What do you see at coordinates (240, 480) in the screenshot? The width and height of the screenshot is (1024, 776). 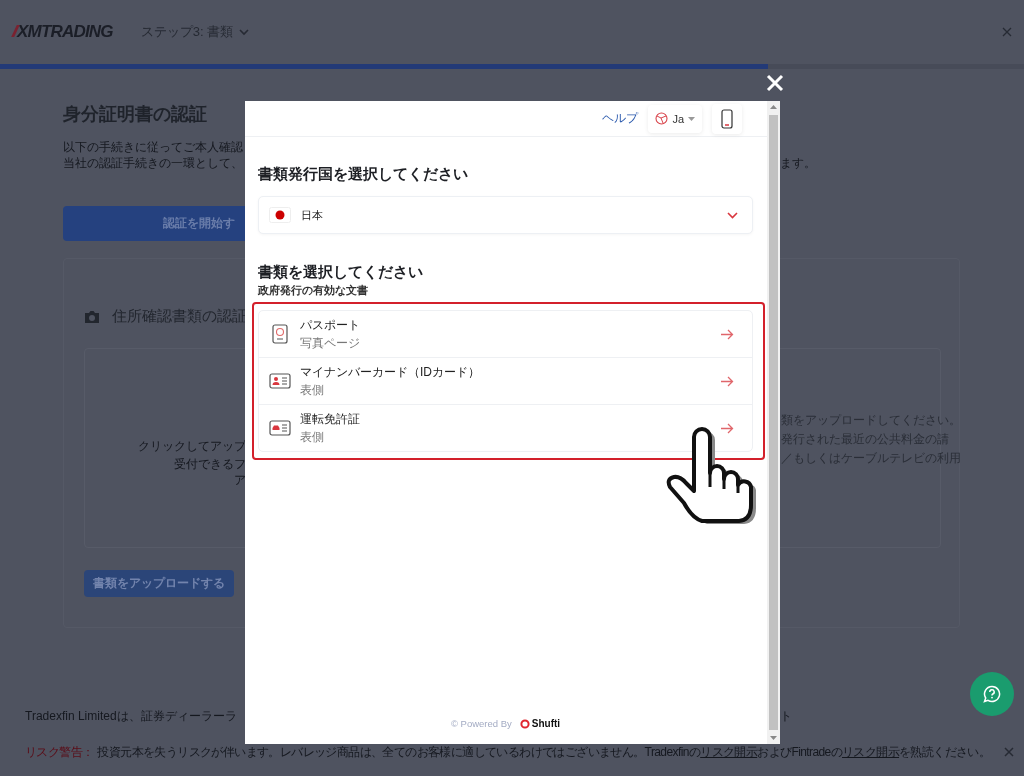 I see `dropzone-text: ア` at bounding box center [240, 480].